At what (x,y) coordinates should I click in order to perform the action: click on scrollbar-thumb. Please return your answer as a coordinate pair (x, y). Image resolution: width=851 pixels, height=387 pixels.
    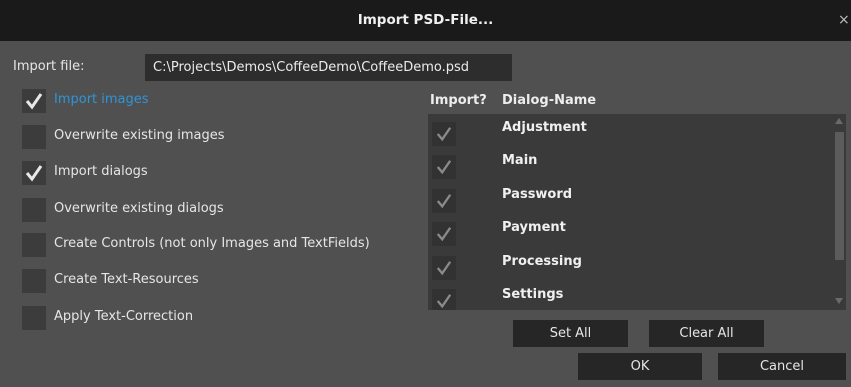
    Looking at the image, I should click on (839, 196).